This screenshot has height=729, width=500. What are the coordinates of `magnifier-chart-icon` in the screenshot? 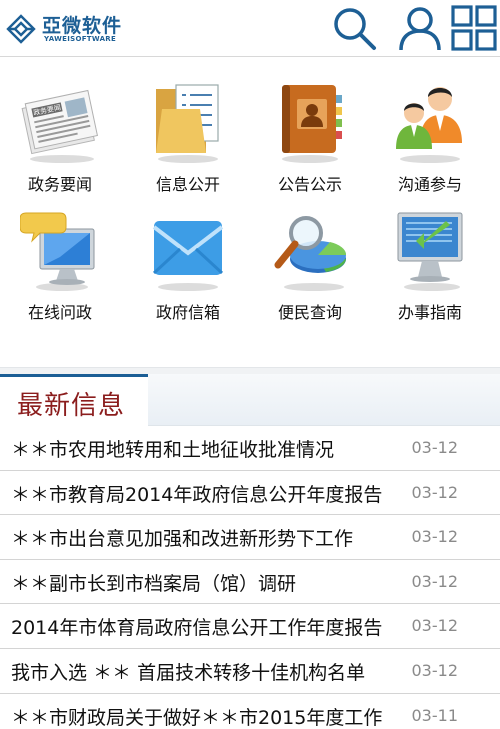 It's located at (310, 253).